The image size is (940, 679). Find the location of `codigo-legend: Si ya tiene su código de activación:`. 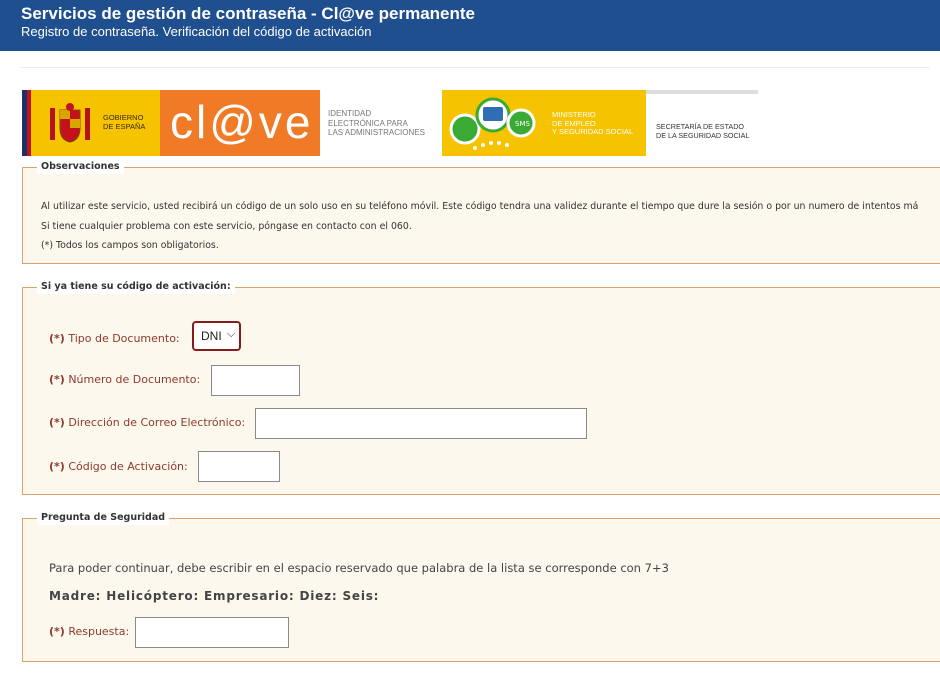

codigo-legend: Si ya tiene su código de activación: is located at coordinates (136, 287).